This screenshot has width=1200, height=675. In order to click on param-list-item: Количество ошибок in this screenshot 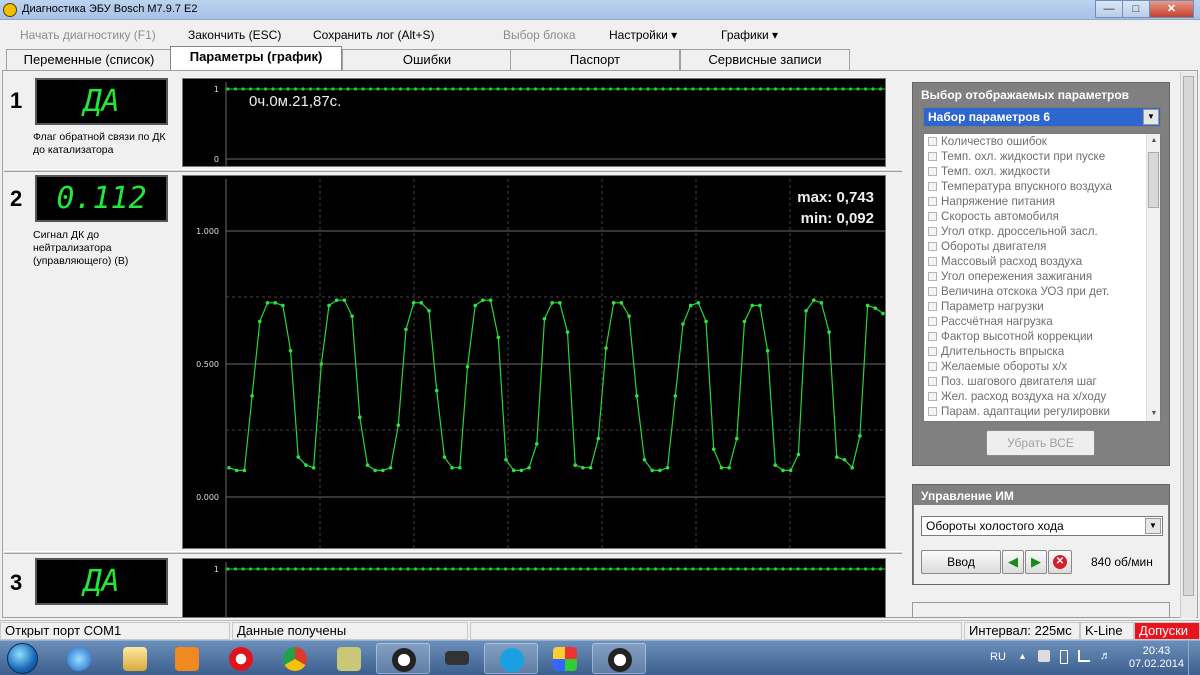, I will do `click(1042, 141)`.